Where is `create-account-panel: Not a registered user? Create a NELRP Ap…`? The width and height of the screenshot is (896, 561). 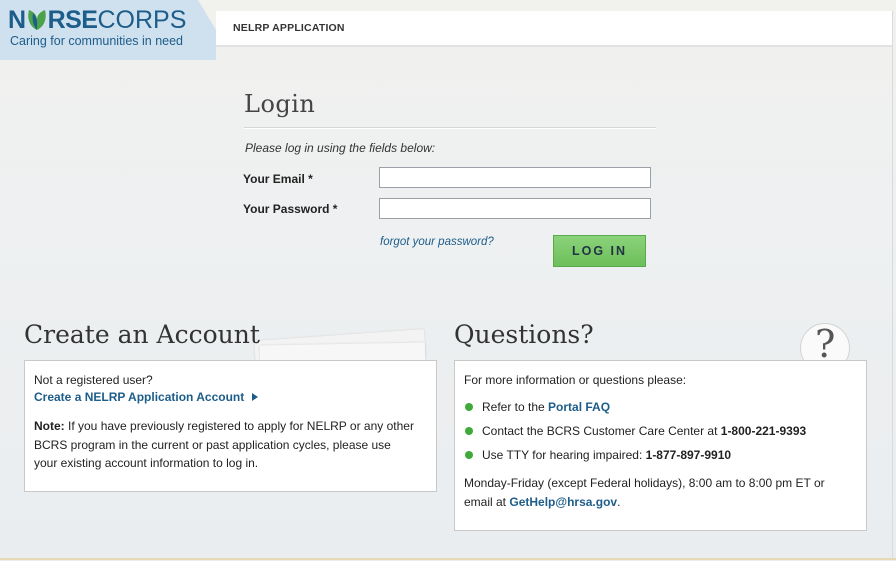 create-account-panel: Not a registered user? Create a NELRP Ap… is located at coordinates (230, 426).